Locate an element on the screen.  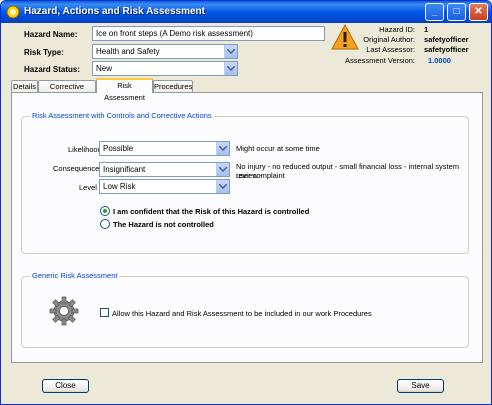
close-button: Close is located at coordinates (65, 386).